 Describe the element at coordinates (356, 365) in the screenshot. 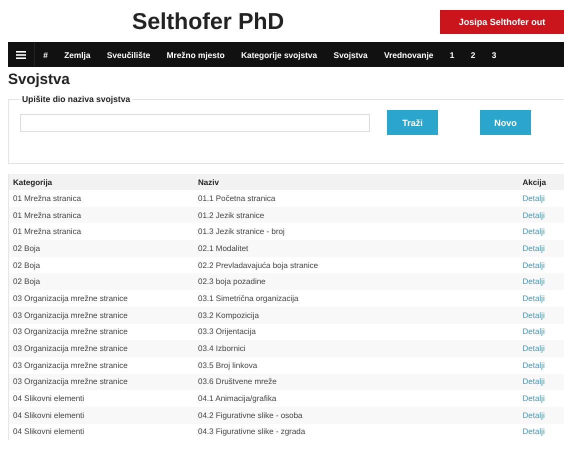

I see `table-cell: 03.5 Broj linkova` at that location.